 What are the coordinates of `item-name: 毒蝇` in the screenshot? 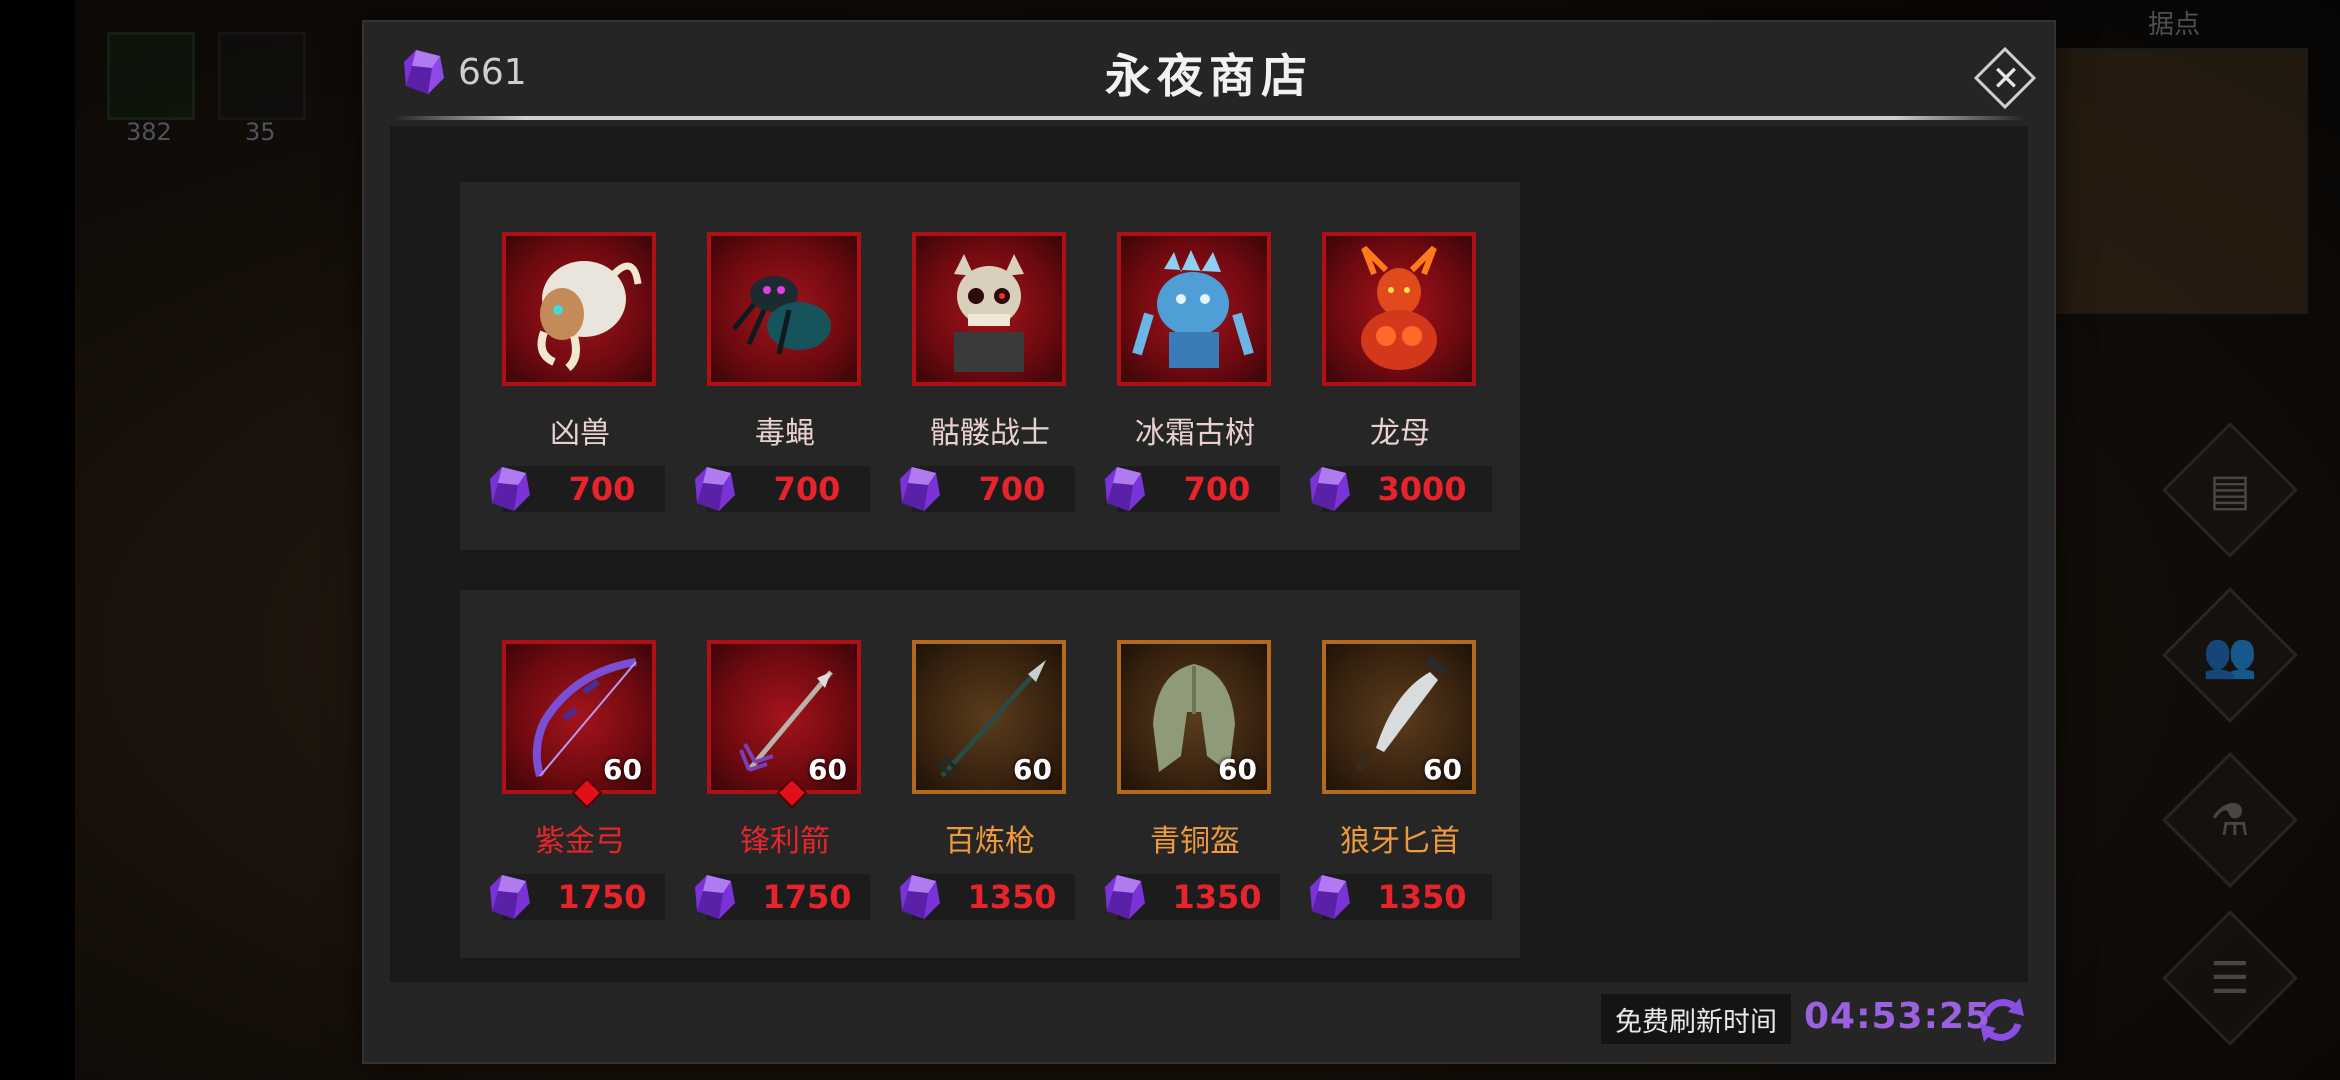 It's located at (785, 433).